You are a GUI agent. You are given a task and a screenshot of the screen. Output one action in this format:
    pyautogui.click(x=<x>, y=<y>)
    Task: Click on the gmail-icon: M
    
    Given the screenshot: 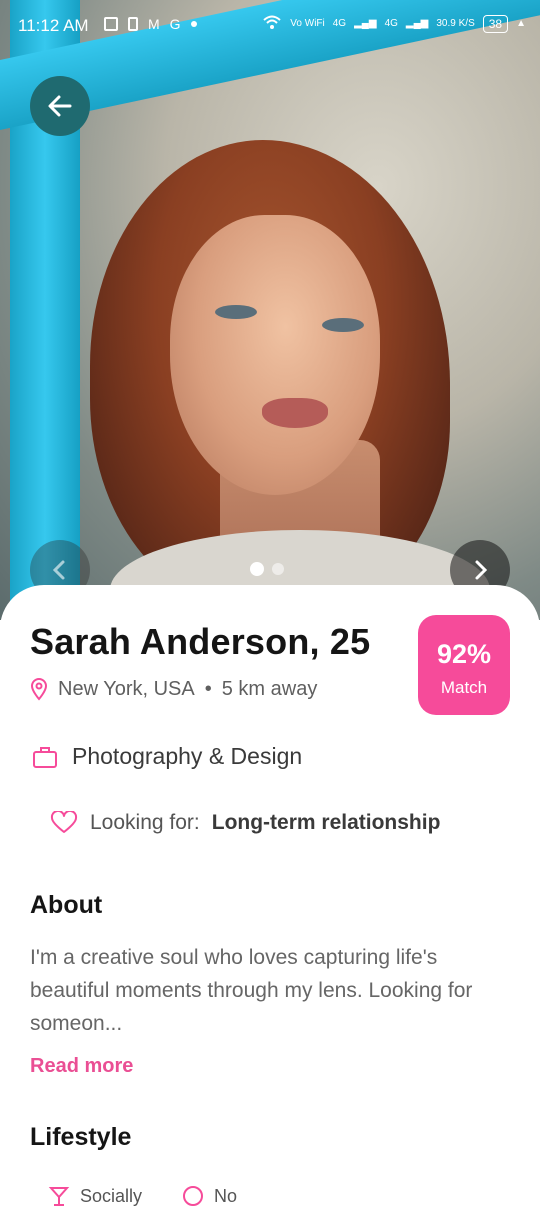 What is the action you would take?
    pyautogui.click(x=154, y=24)
    